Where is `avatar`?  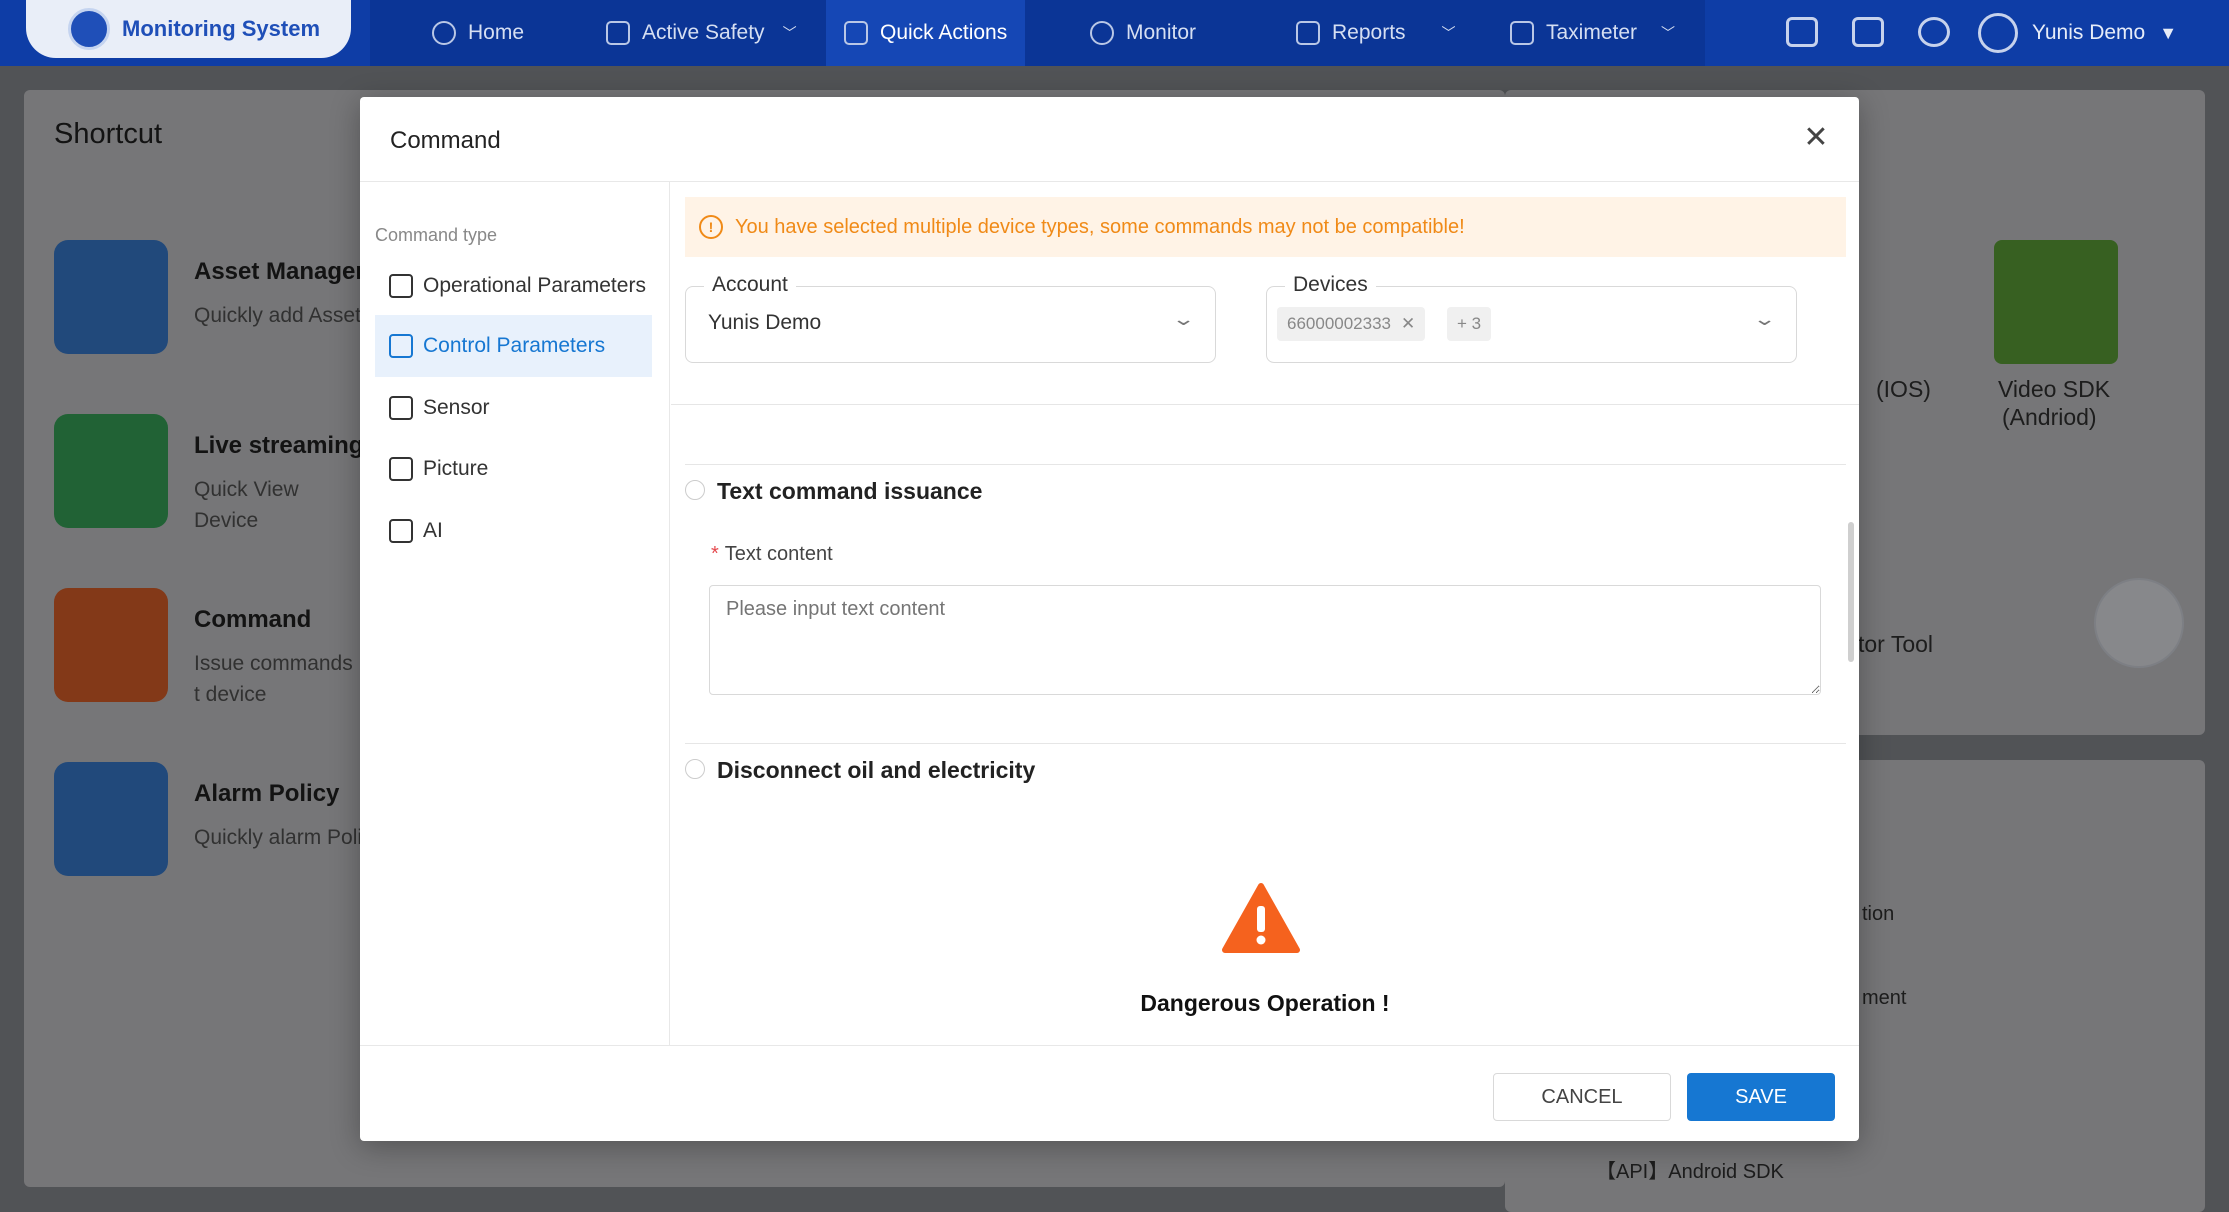 avatar is located at coordinates (1998, 33).